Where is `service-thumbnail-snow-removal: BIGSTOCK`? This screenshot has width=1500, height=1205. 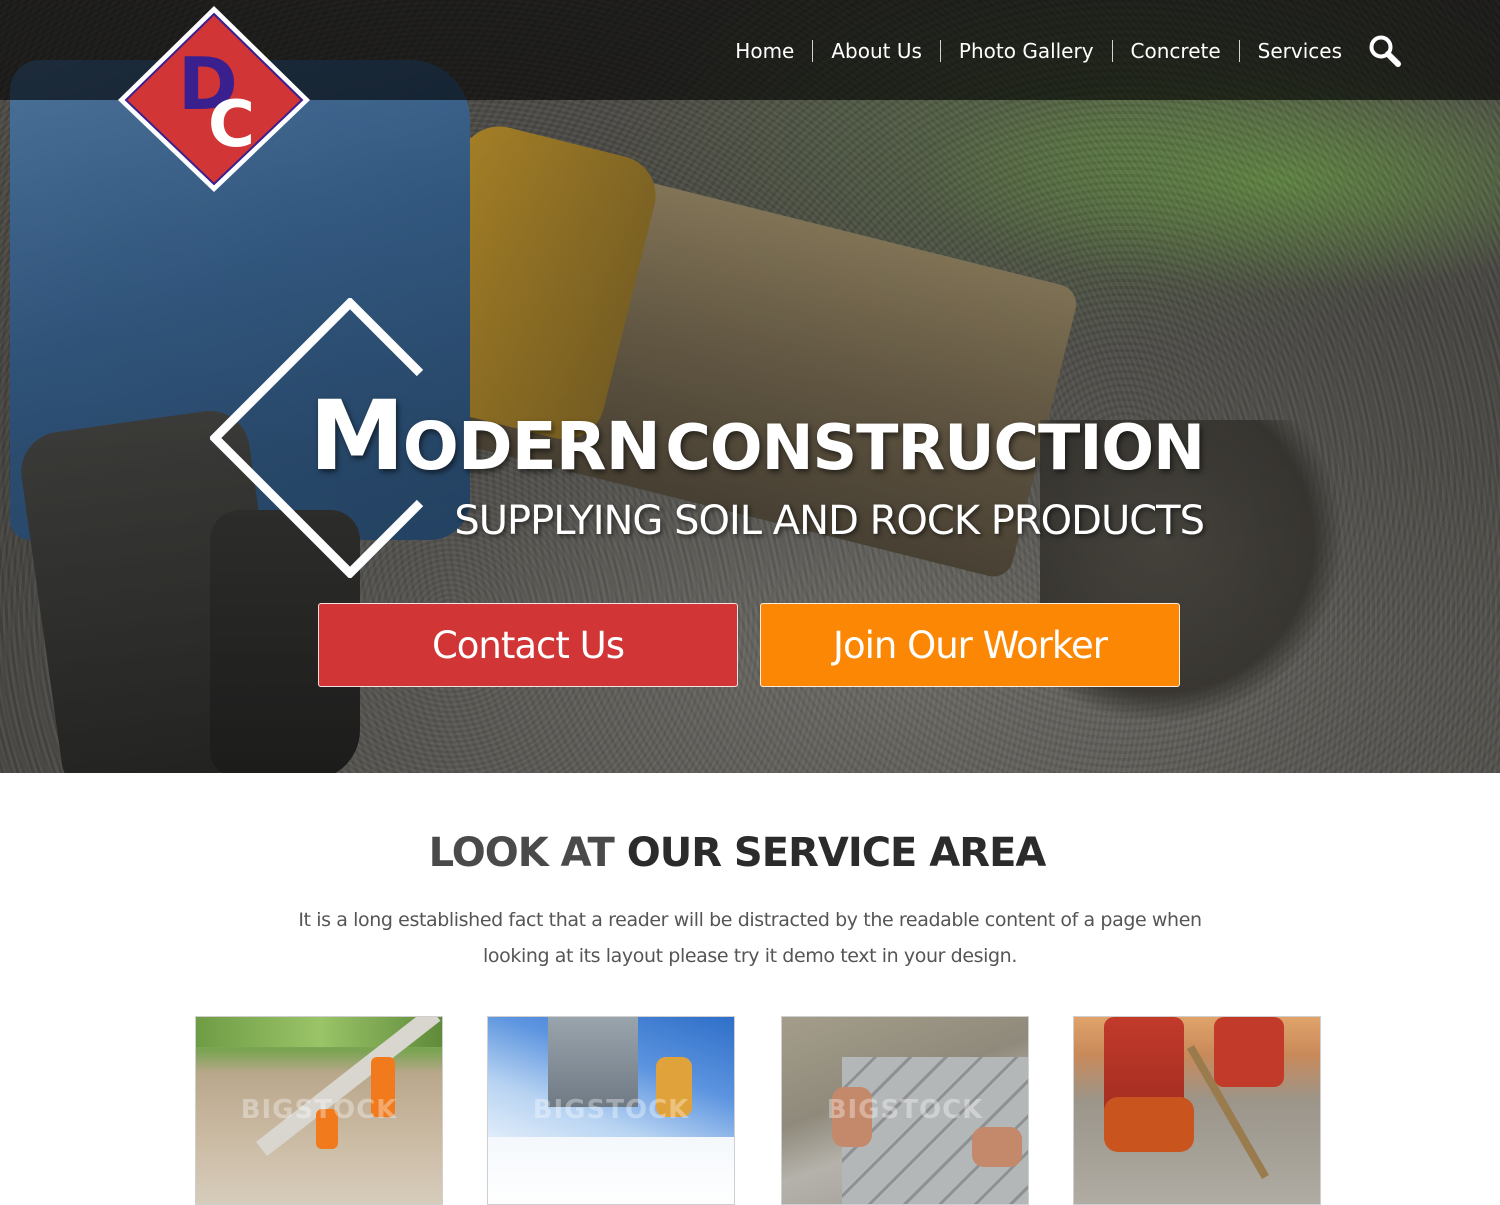
service-thumbnail-snow-removal: BIGSTOCK is located at coordinates (611, 1110).